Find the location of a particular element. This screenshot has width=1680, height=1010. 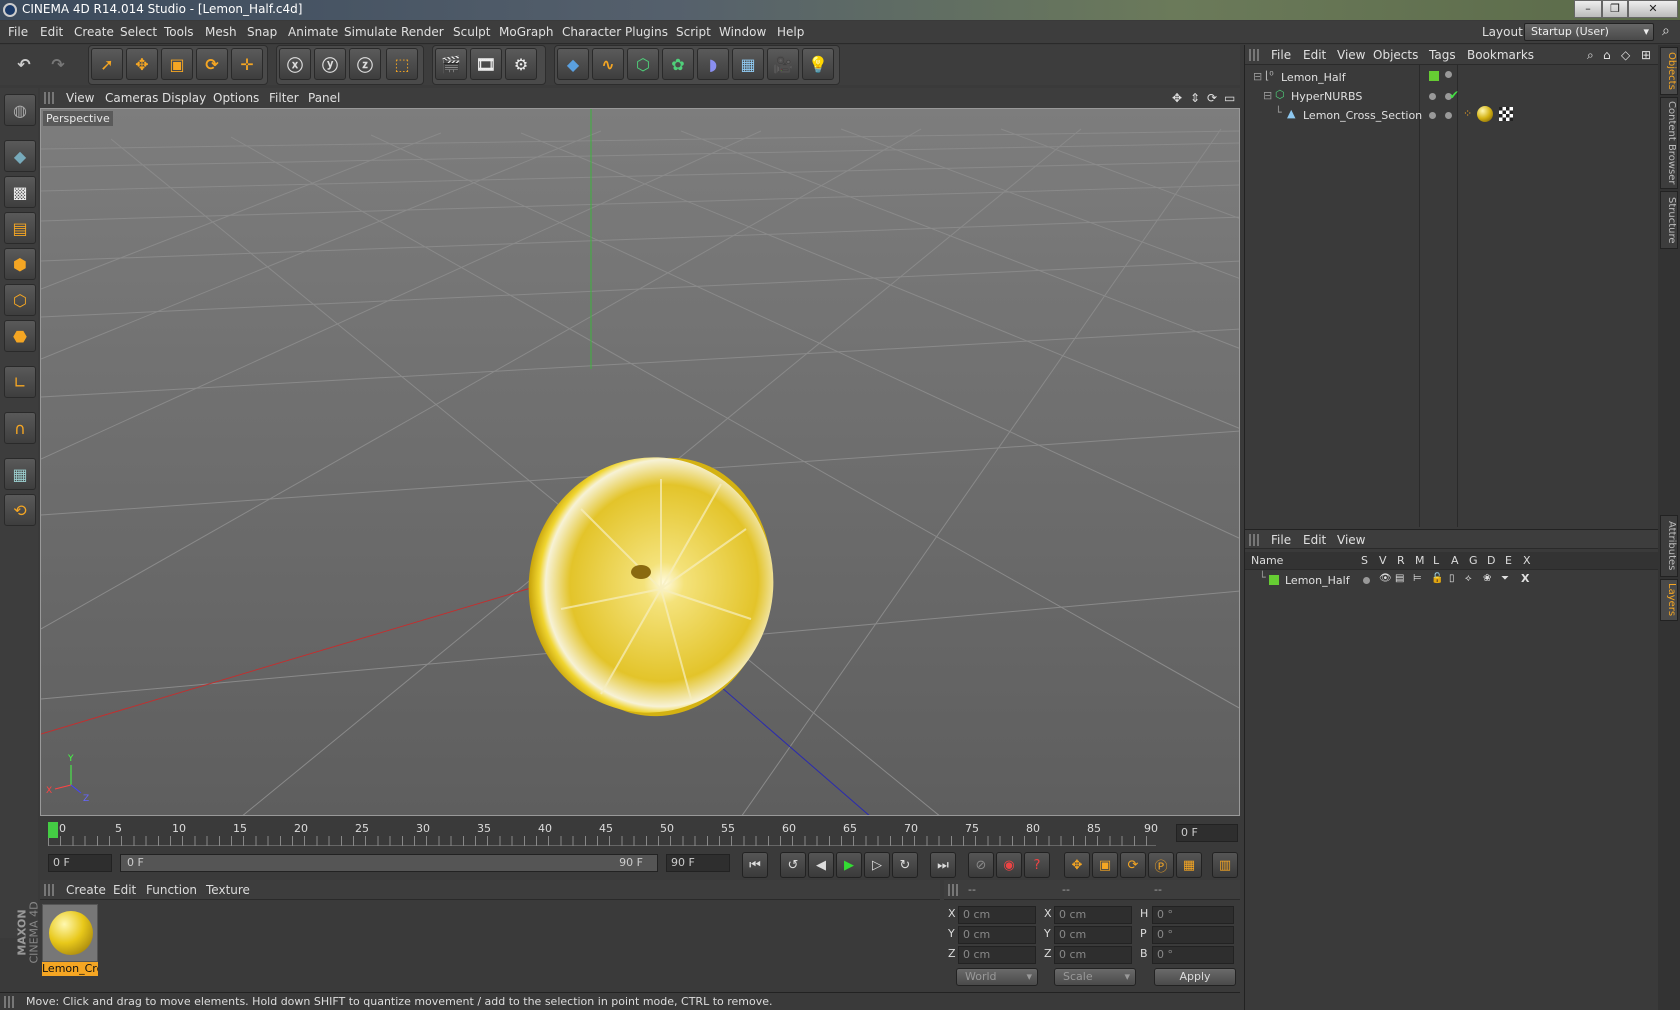

viewport-menu-filter: Filter is located at coordinates (284, 98).